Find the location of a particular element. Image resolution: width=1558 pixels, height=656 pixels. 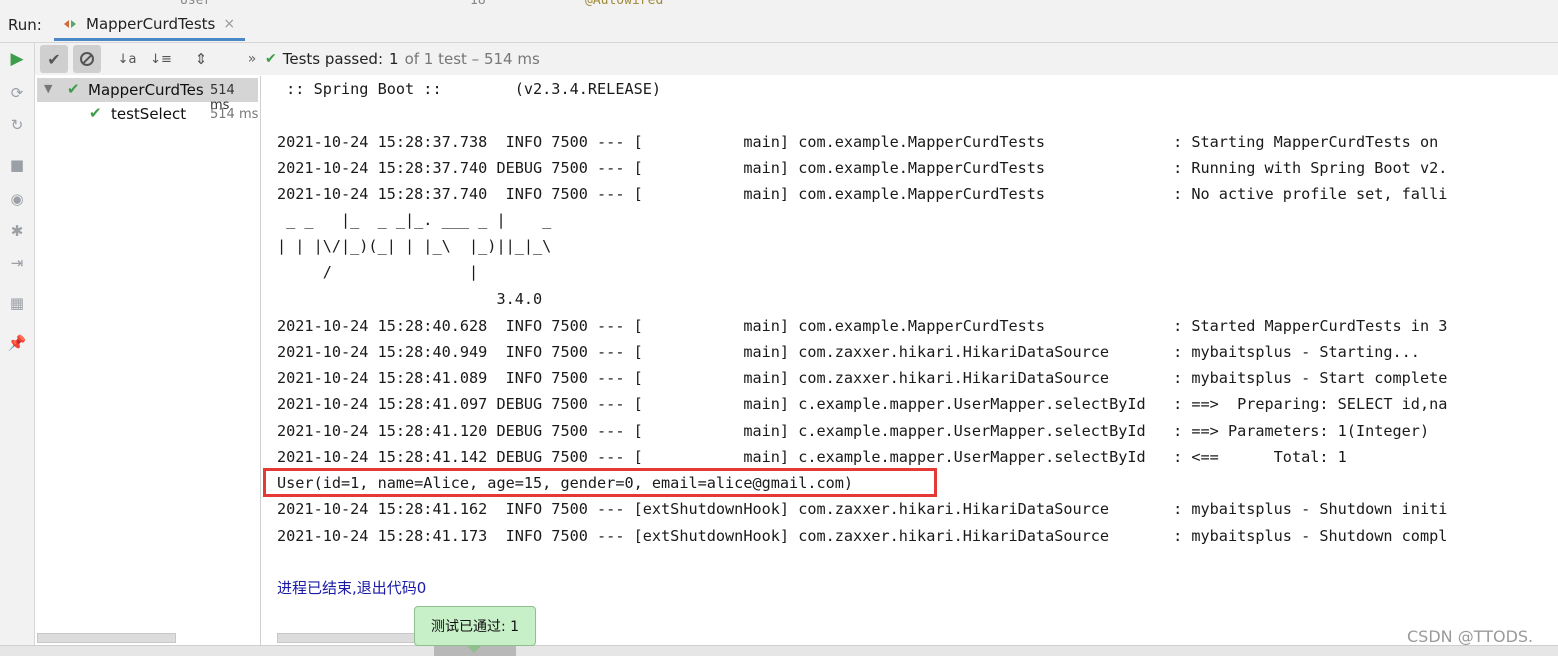

status-detail: of 1 test – 514 ms is located at coordinates (472, 59).